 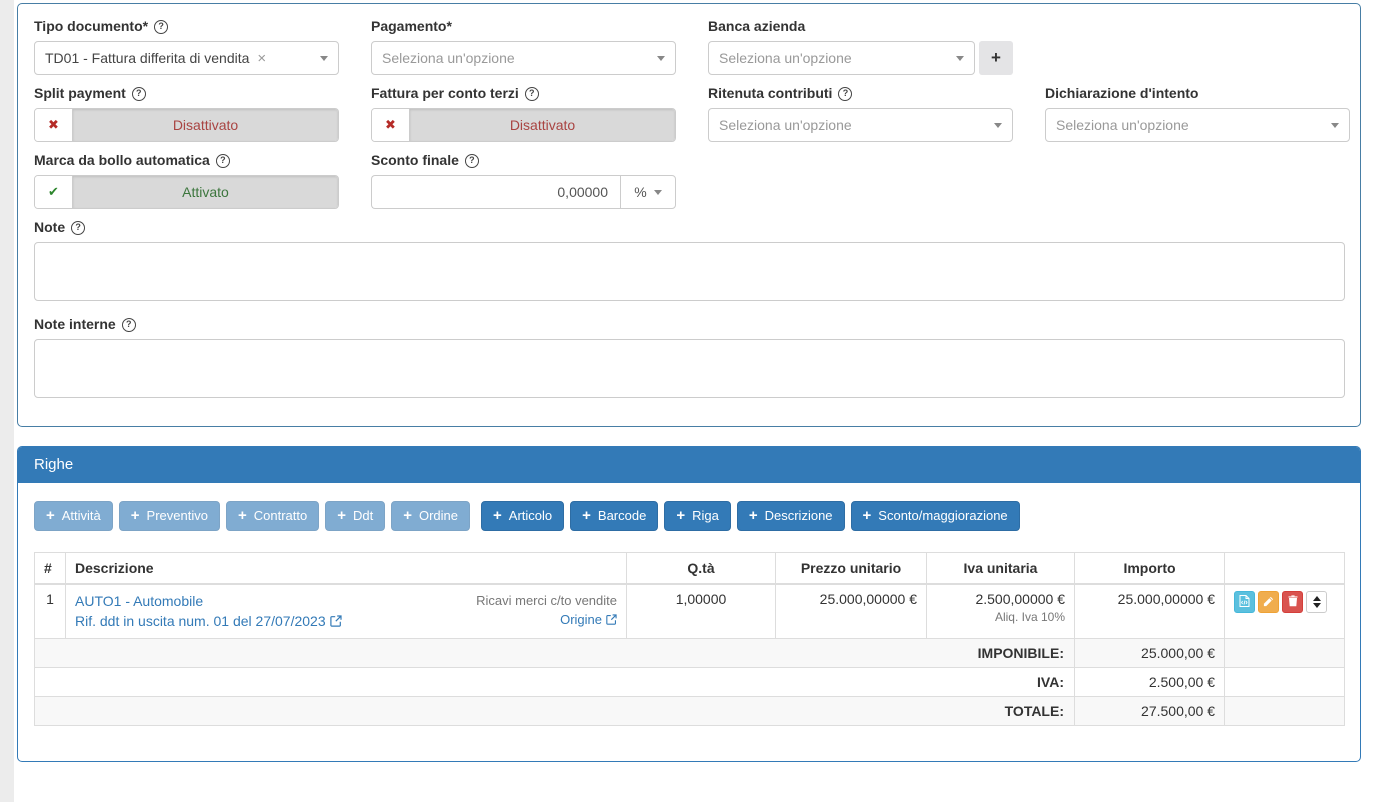 I want to click on field-note-interne: Note interne ?, so click(x=689, y=356).